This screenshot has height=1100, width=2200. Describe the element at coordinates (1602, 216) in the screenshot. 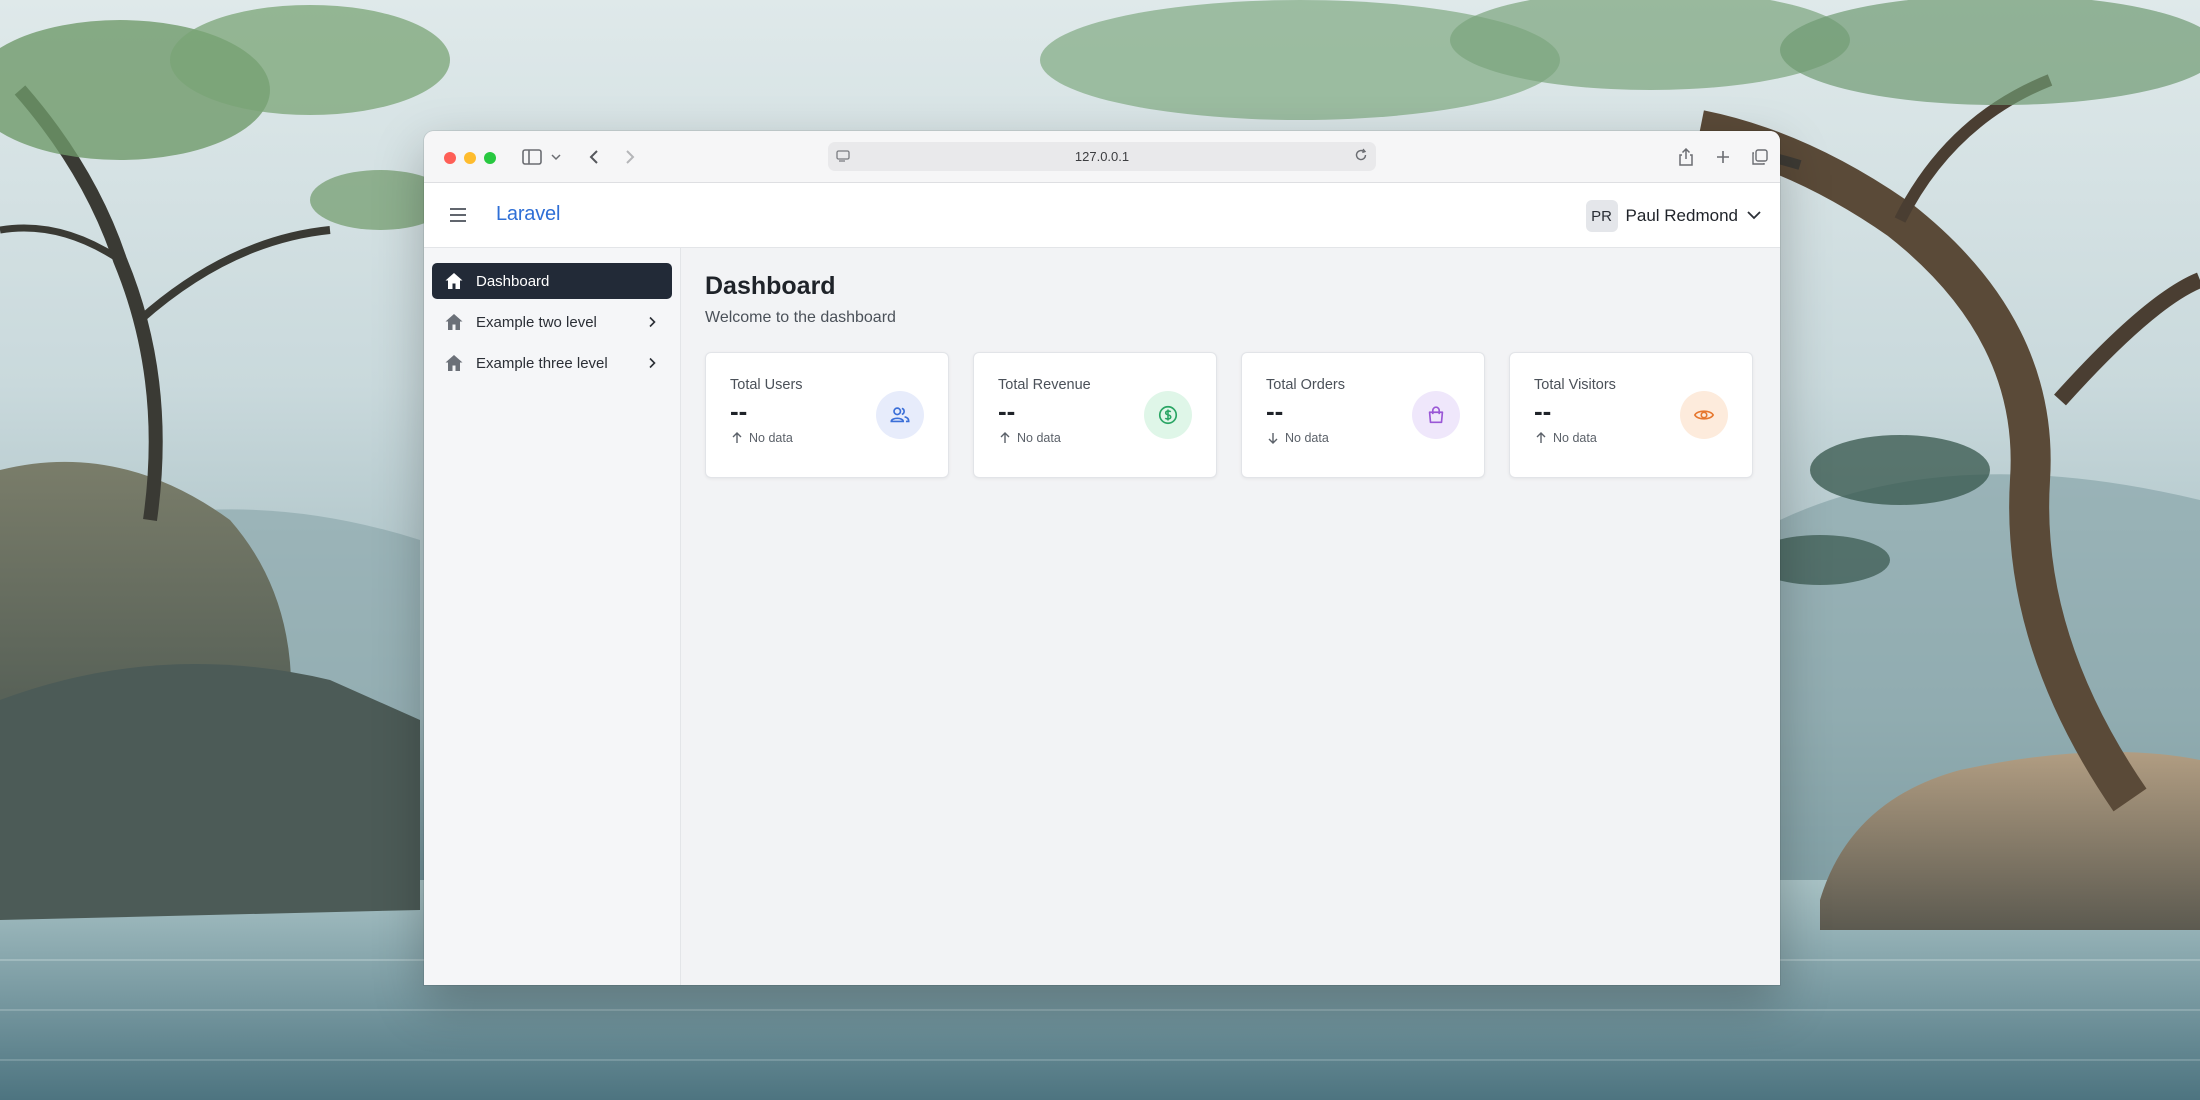

I see `avatar: PR` at that location.